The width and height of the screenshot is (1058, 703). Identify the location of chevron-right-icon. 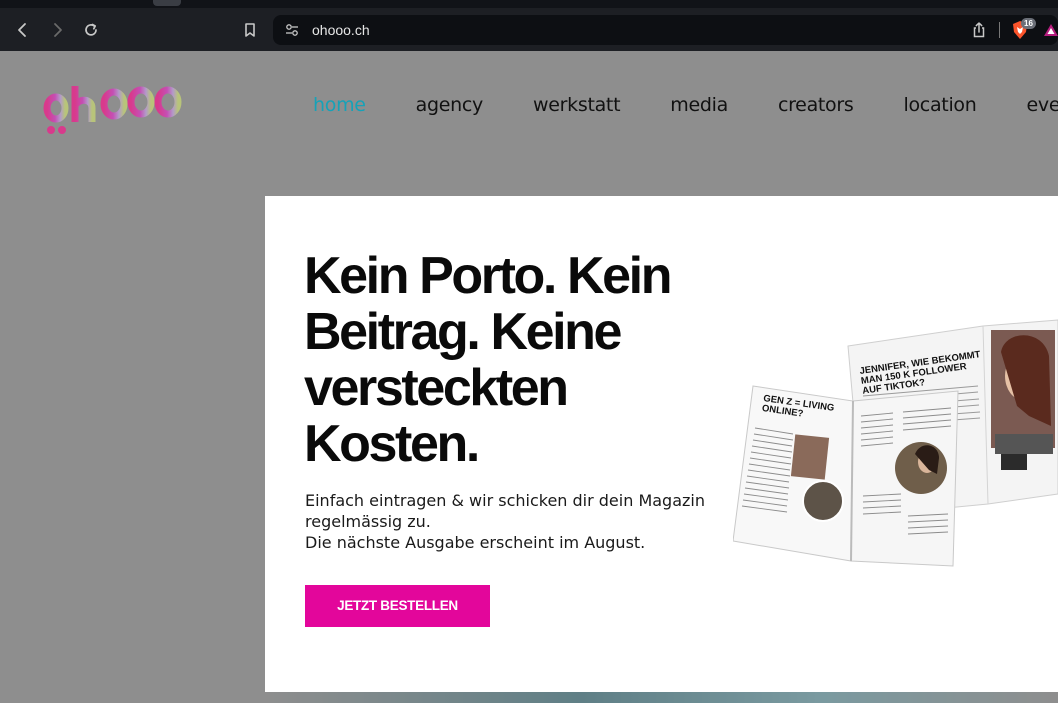
(58, 30).